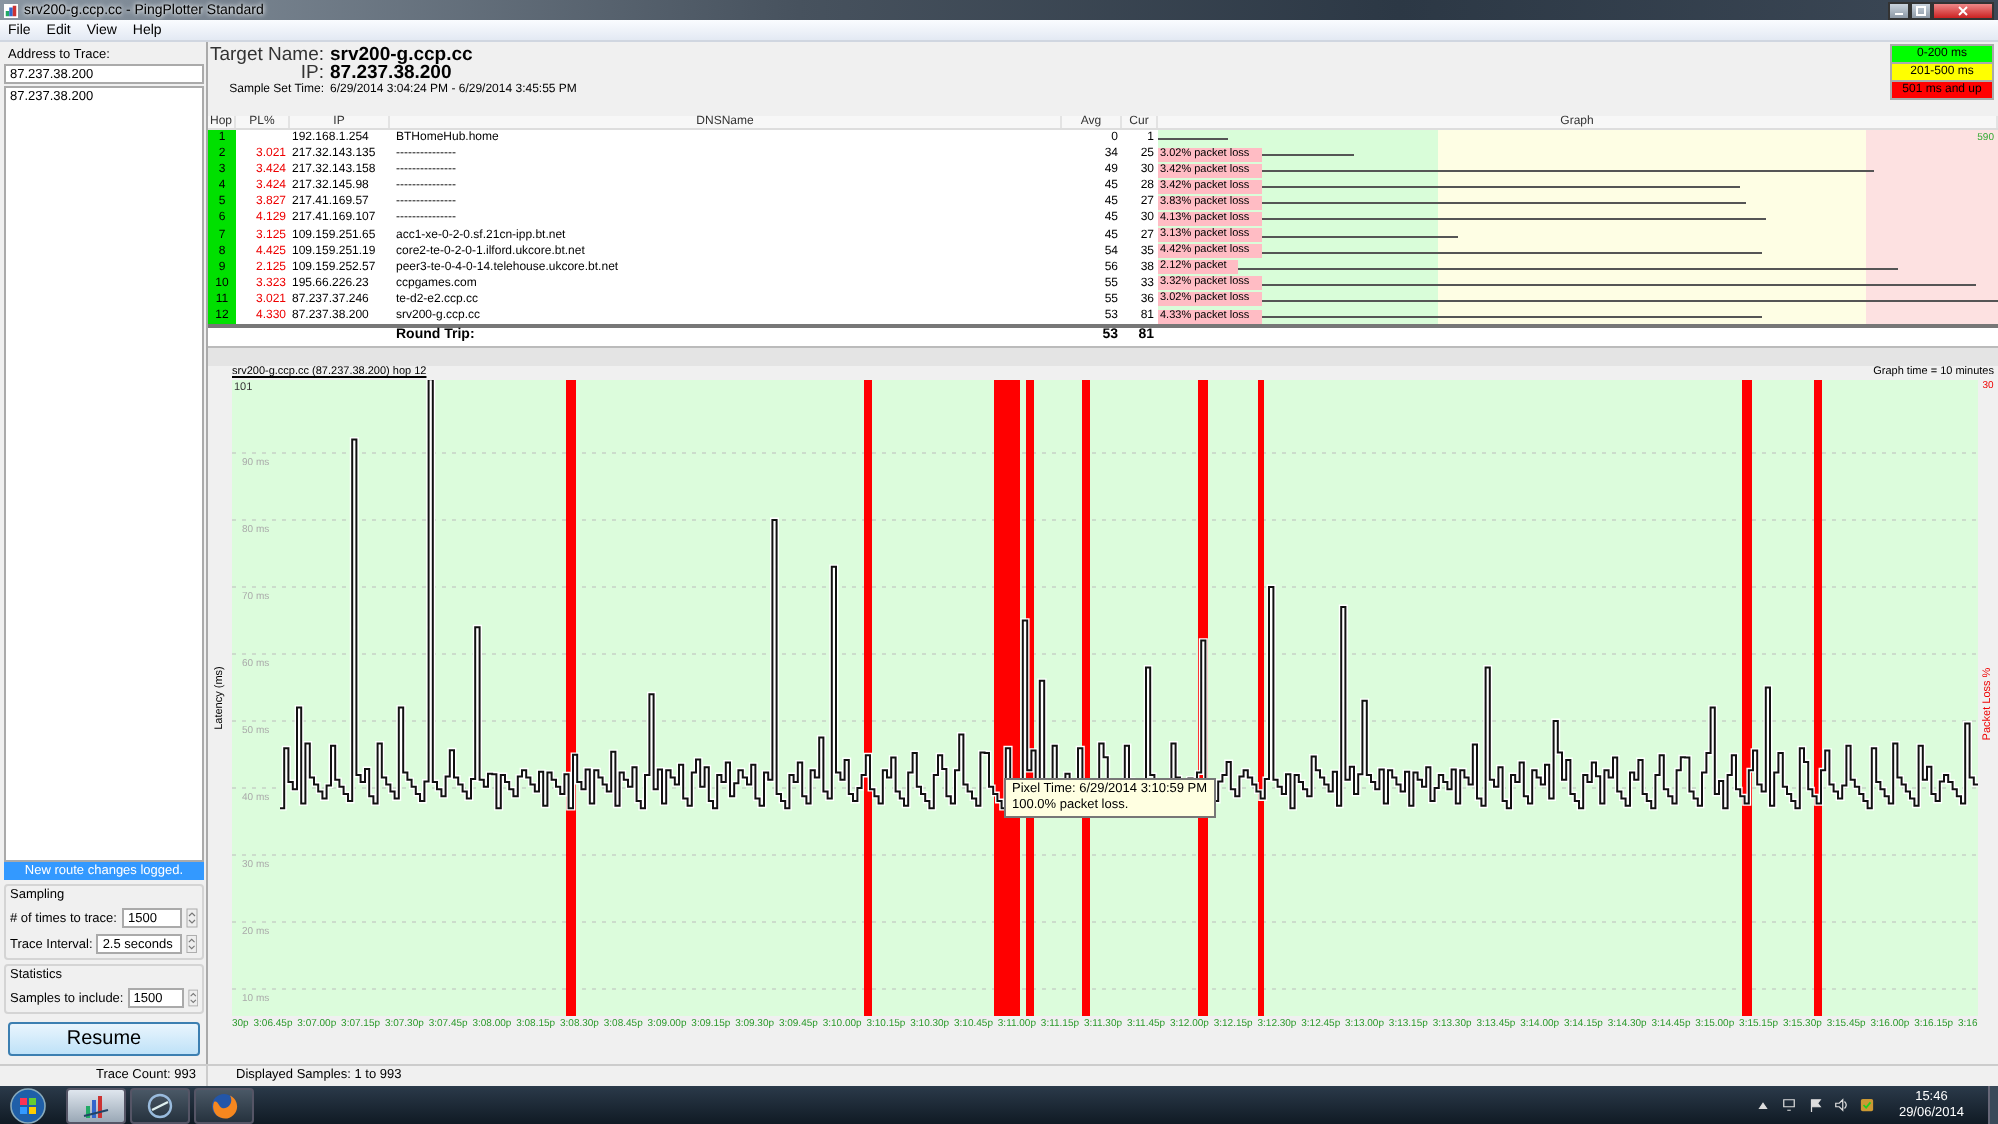 The image size is (1998, 1124). What do you see at coordinates (1789, 1105) in the screenshot?
I see `monitor-icon` at bounding box center [1789, 1105].